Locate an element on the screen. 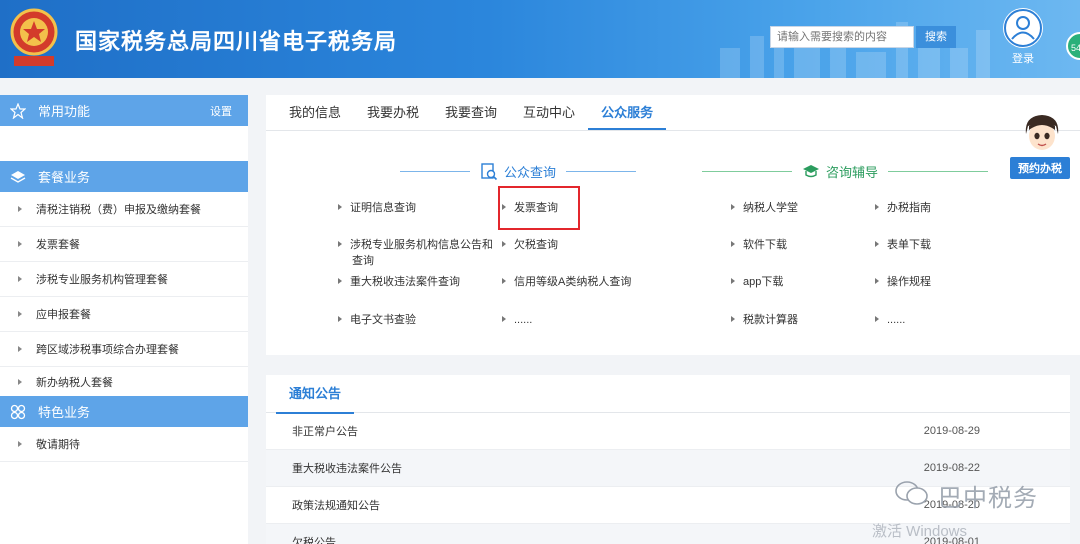  link-credit-a-query: 信用等级A类纳税人查询 is located at coordinates (577, 282).